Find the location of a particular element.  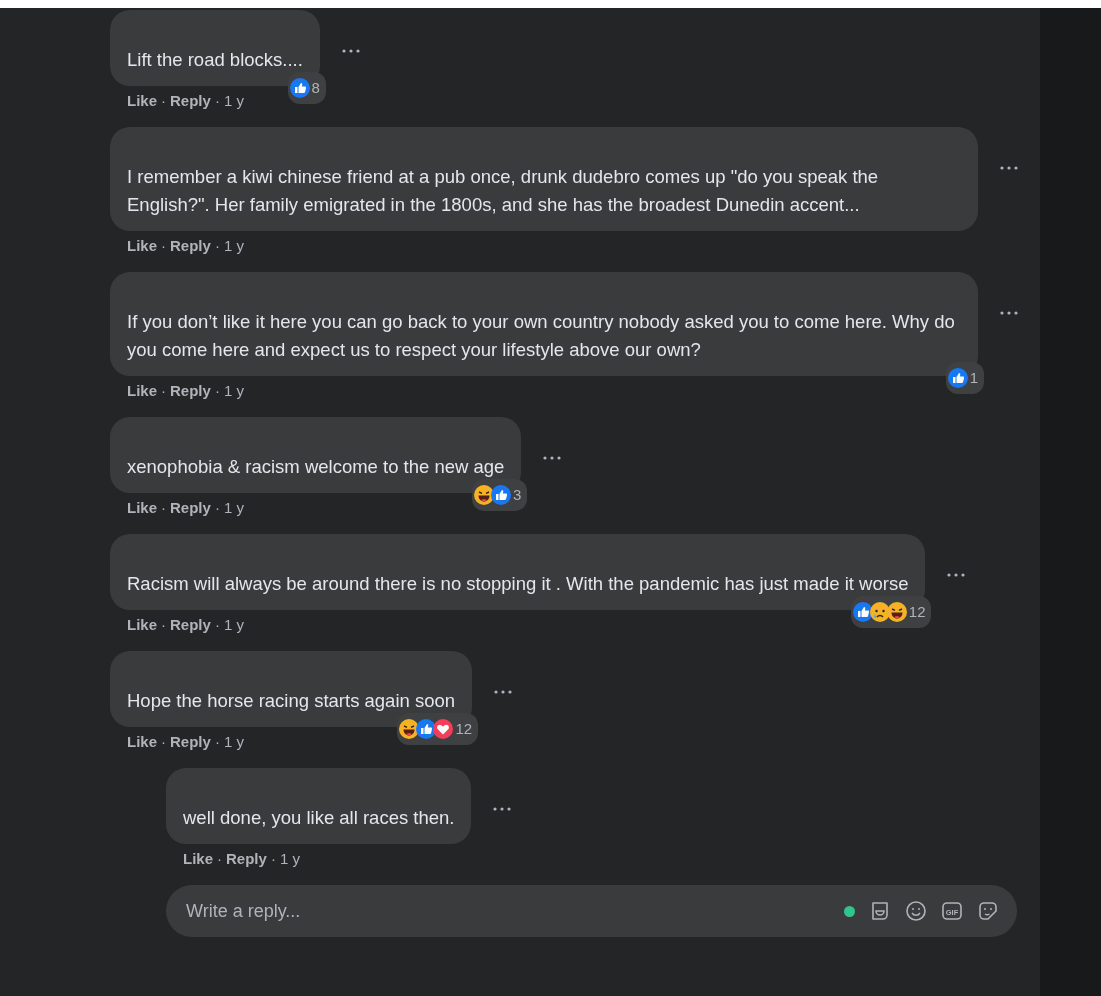

sticker-icon is located at coordinates (988, 911).